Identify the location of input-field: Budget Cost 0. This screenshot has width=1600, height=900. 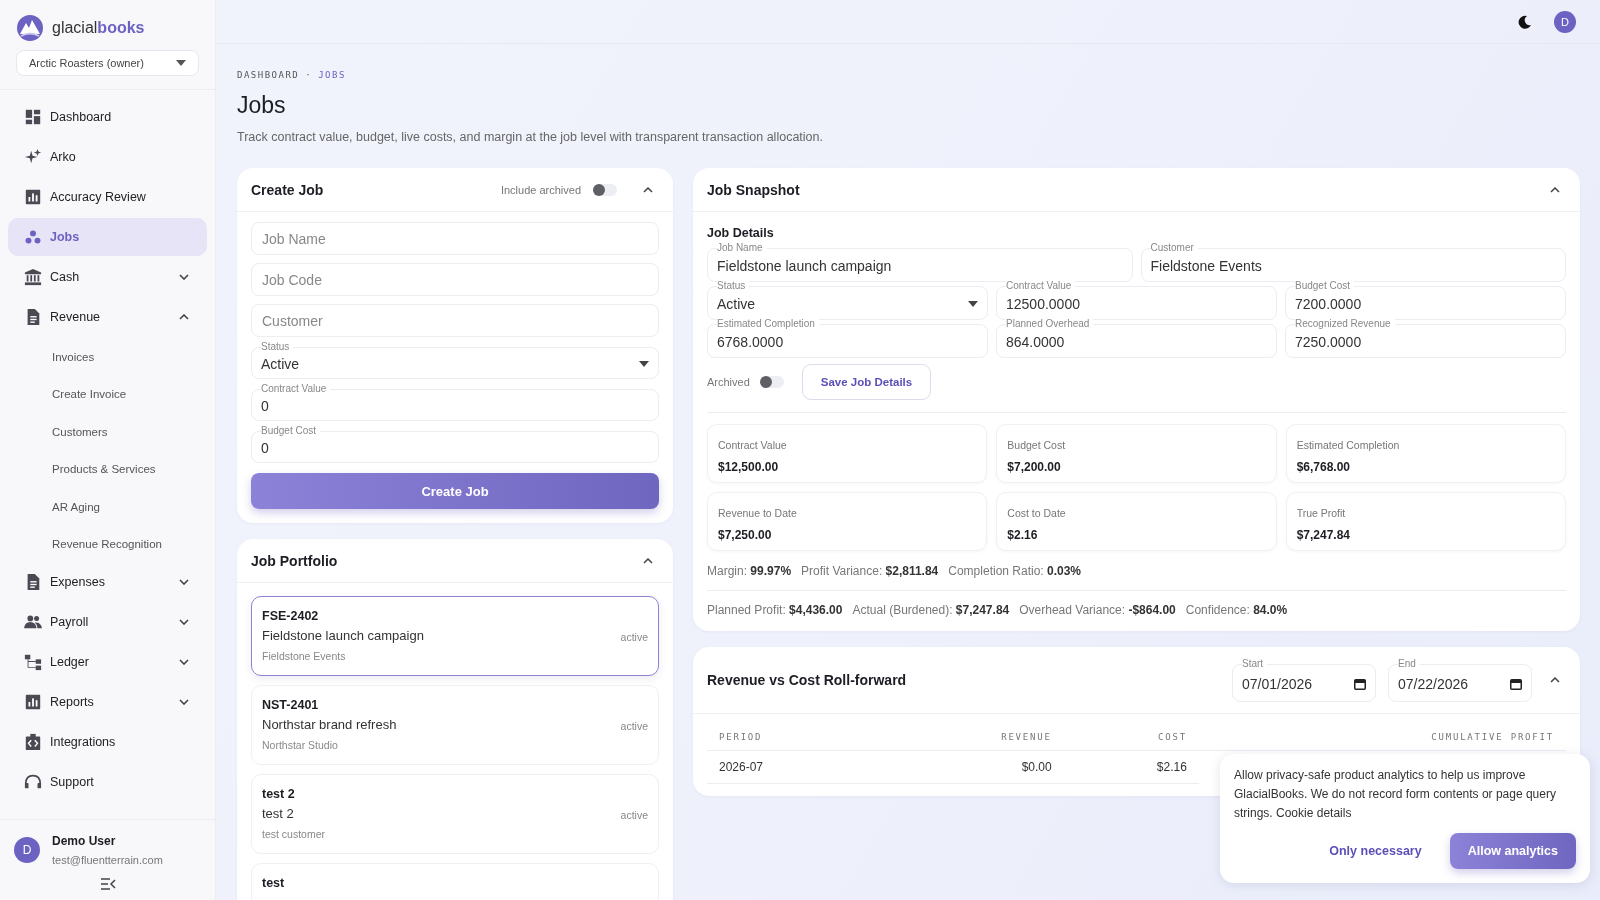
(455, 444).